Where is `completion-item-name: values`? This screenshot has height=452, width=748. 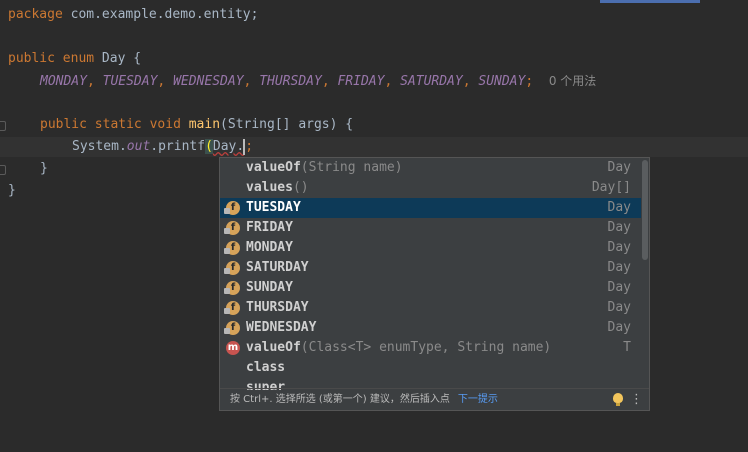 completion-item-name: values is located at coordinates (269, 187).